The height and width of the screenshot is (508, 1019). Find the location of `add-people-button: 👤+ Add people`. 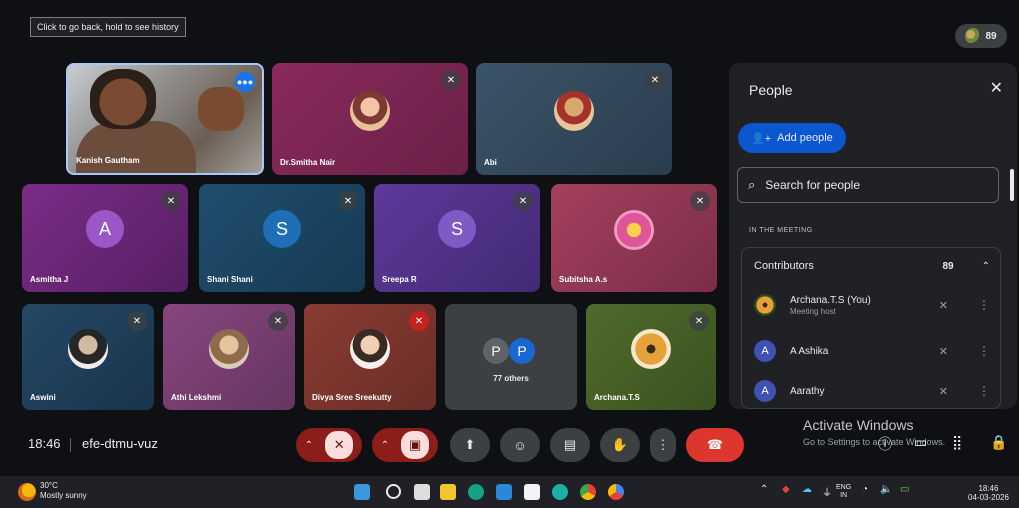

add-people-button: 👤+ Add people is located at coordinates (792, 138).